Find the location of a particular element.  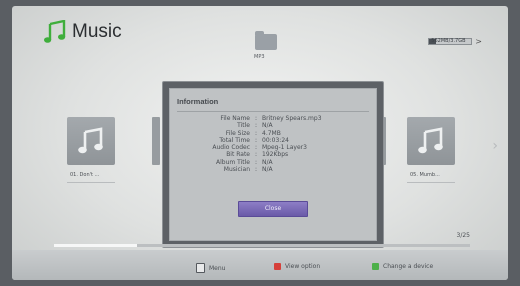

chevron-right-icon: > is located at coordinates (478, 41).